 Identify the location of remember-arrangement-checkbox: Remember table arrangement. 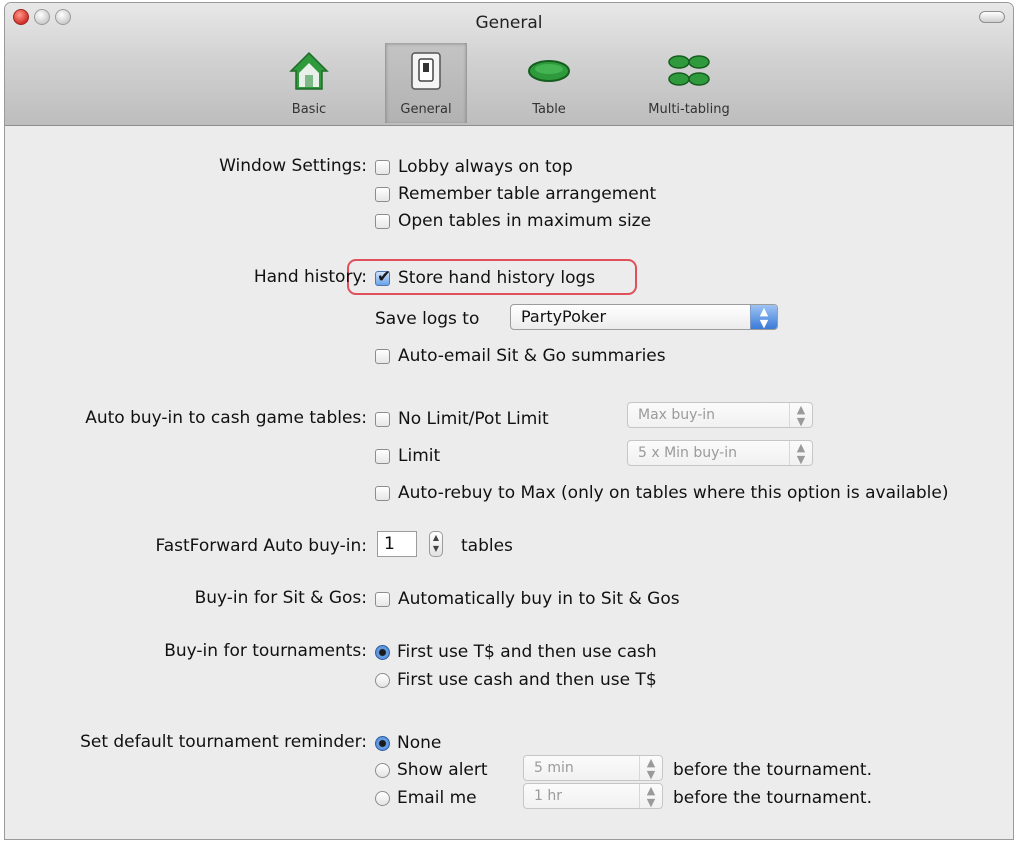
(515, 194).